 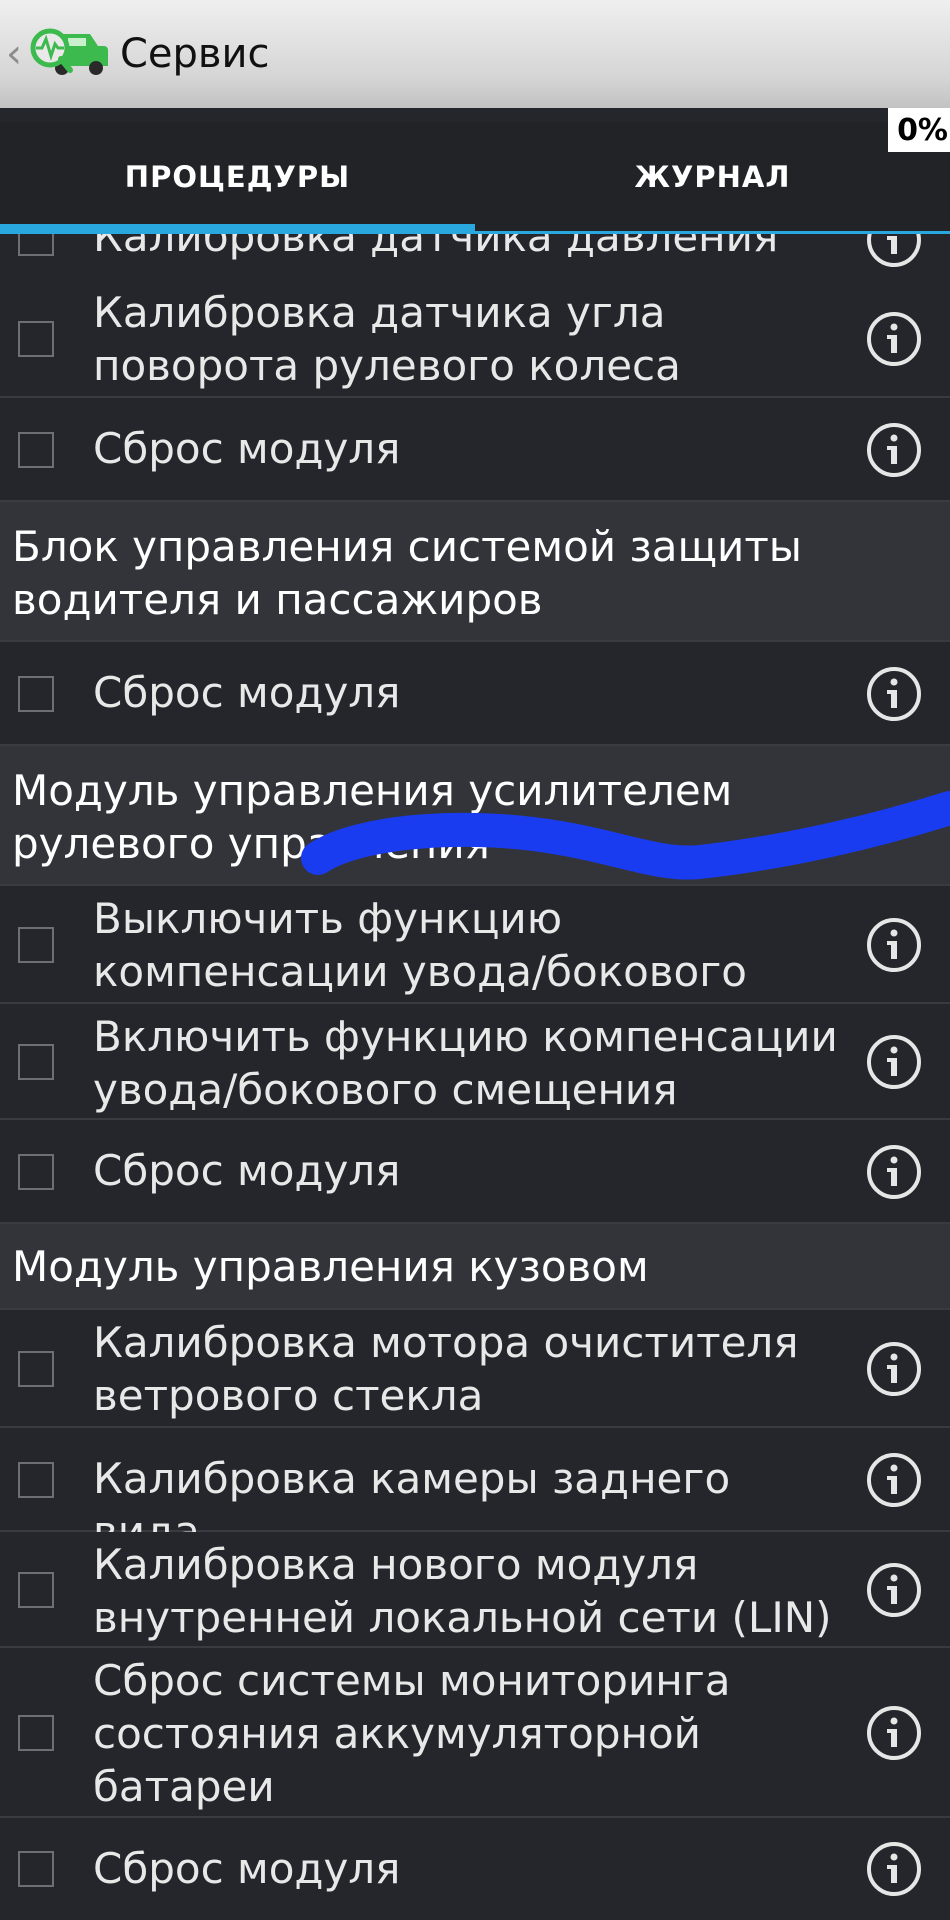 I want to click on tab-bar: ПРОЦЕДУРЫ ЖУРНАЛ, so click(x=475, y=177).